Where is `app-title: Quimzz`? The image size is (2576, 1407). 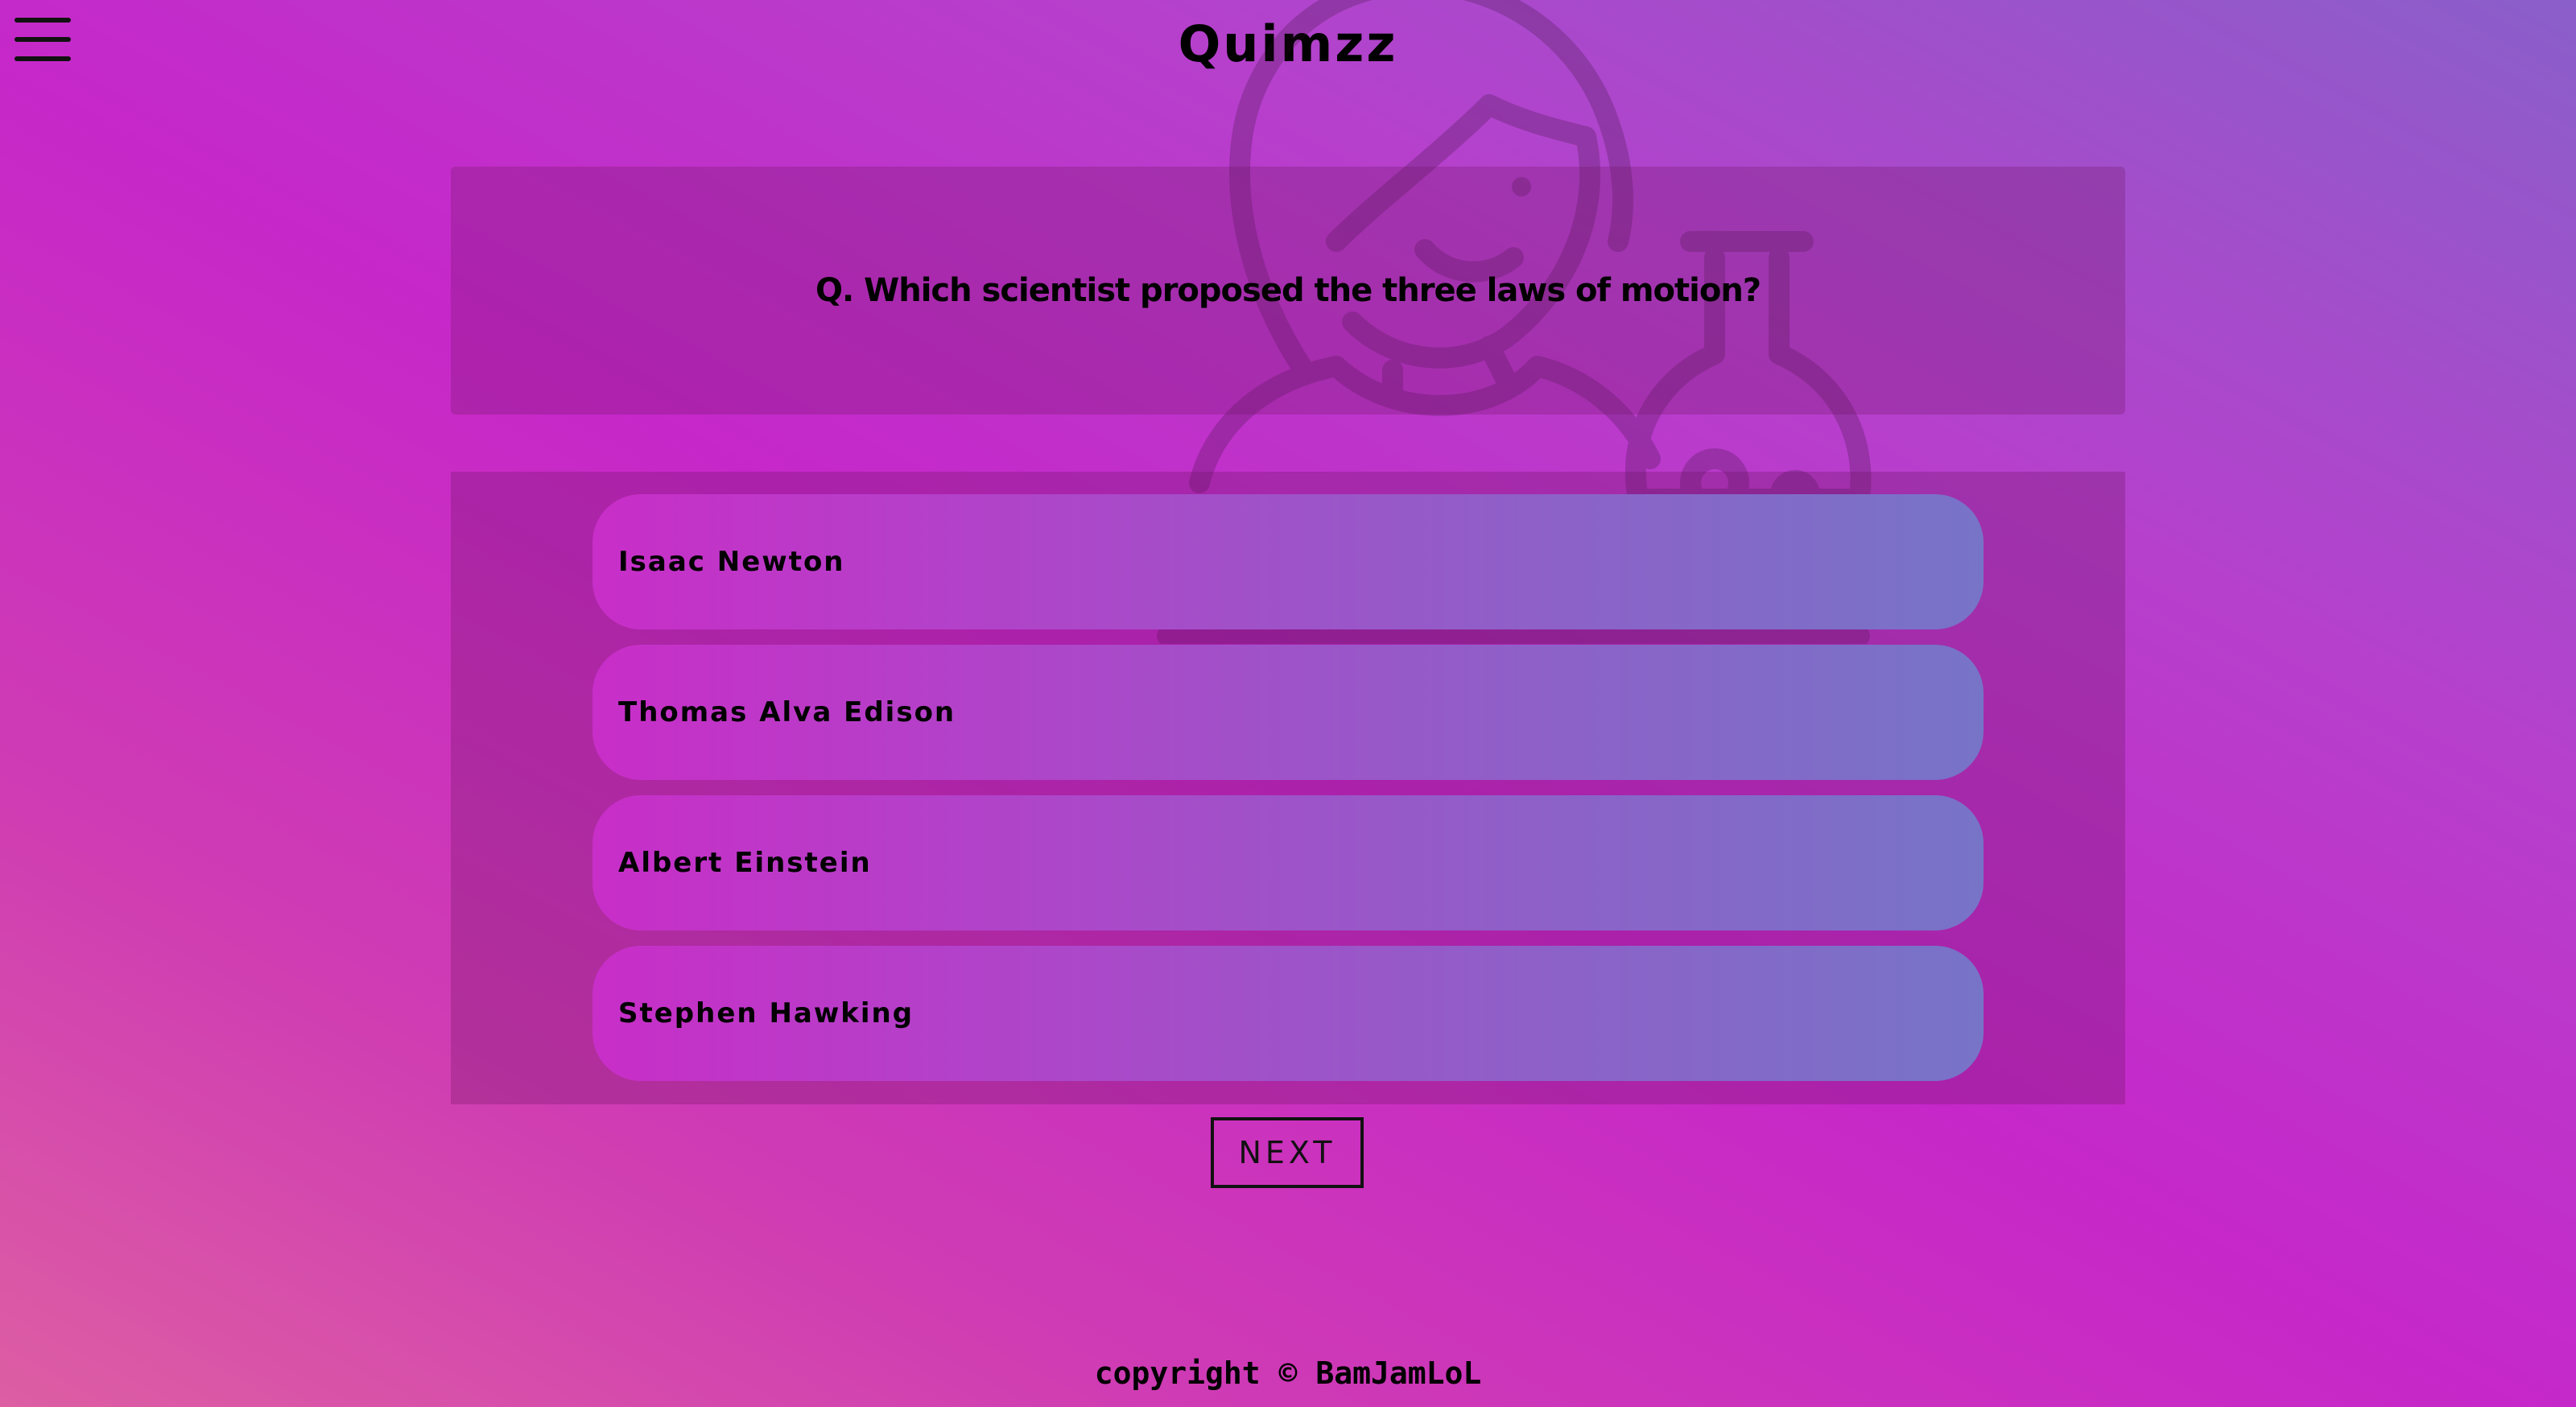 app-title: Quimzz is located at coordinates (1288, 43).